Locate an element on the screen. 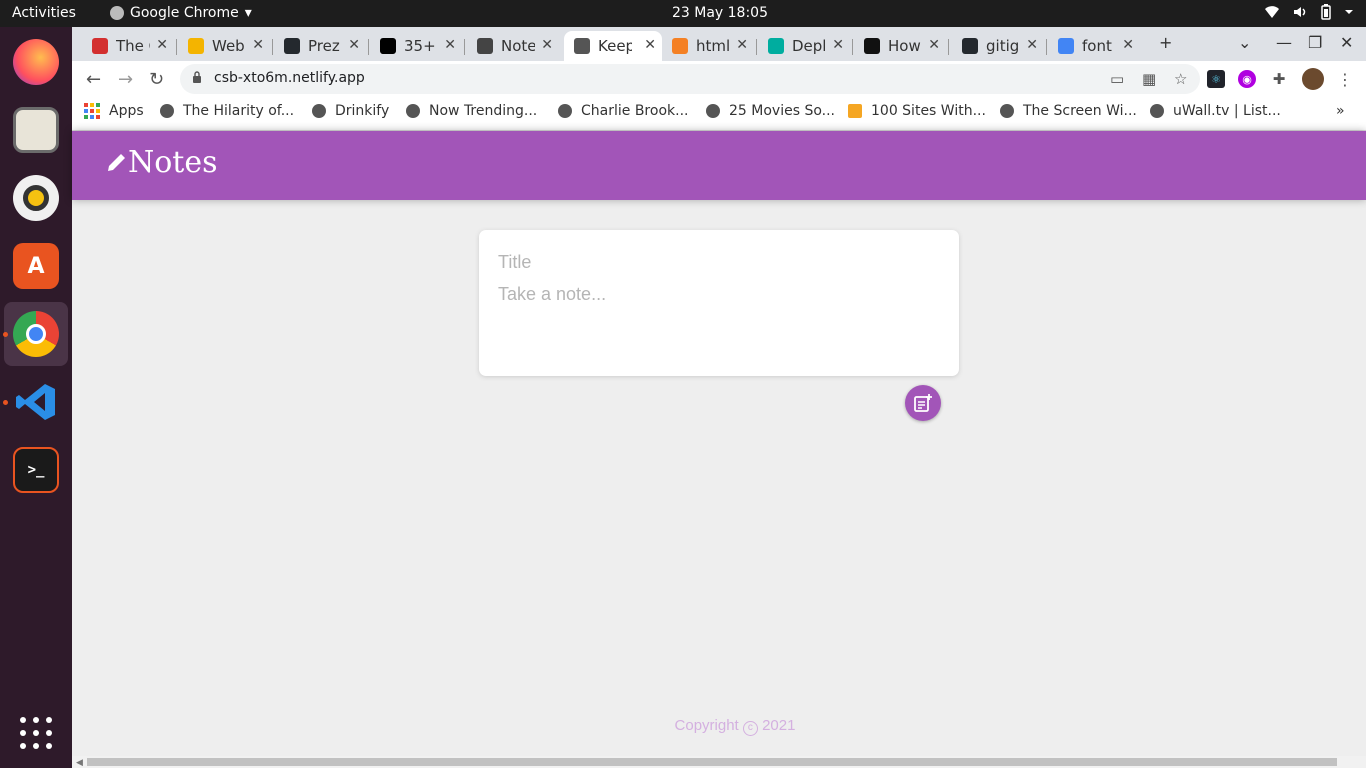 The height and width of the screenshot is (768, 1366). new-tab-button: + is located at coordinates (1165, 42).